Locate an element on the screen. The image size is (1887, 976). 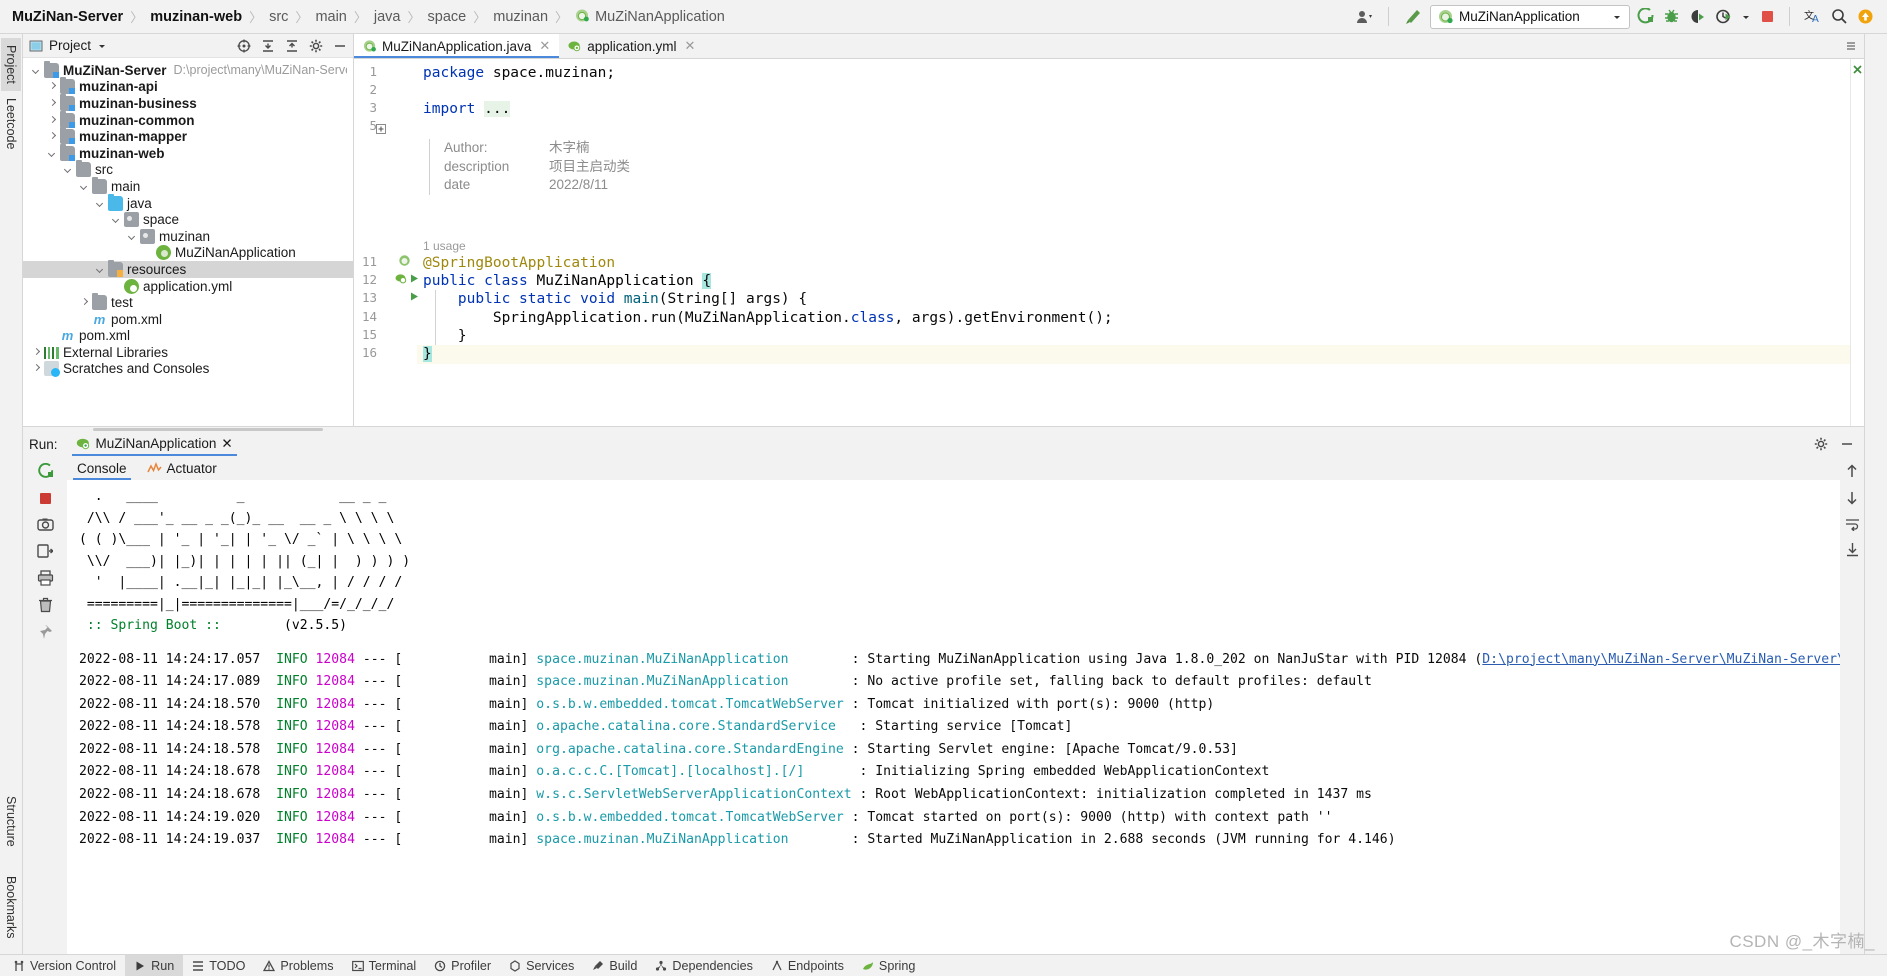
run-tab-muzinanapplication: MuZiNanApplication ✕ is located at coordinates (154, 444).